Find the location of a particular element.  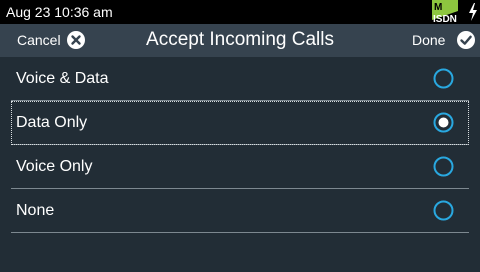

network-mode-bottom: ISDN is located at coordinates (445, 19).